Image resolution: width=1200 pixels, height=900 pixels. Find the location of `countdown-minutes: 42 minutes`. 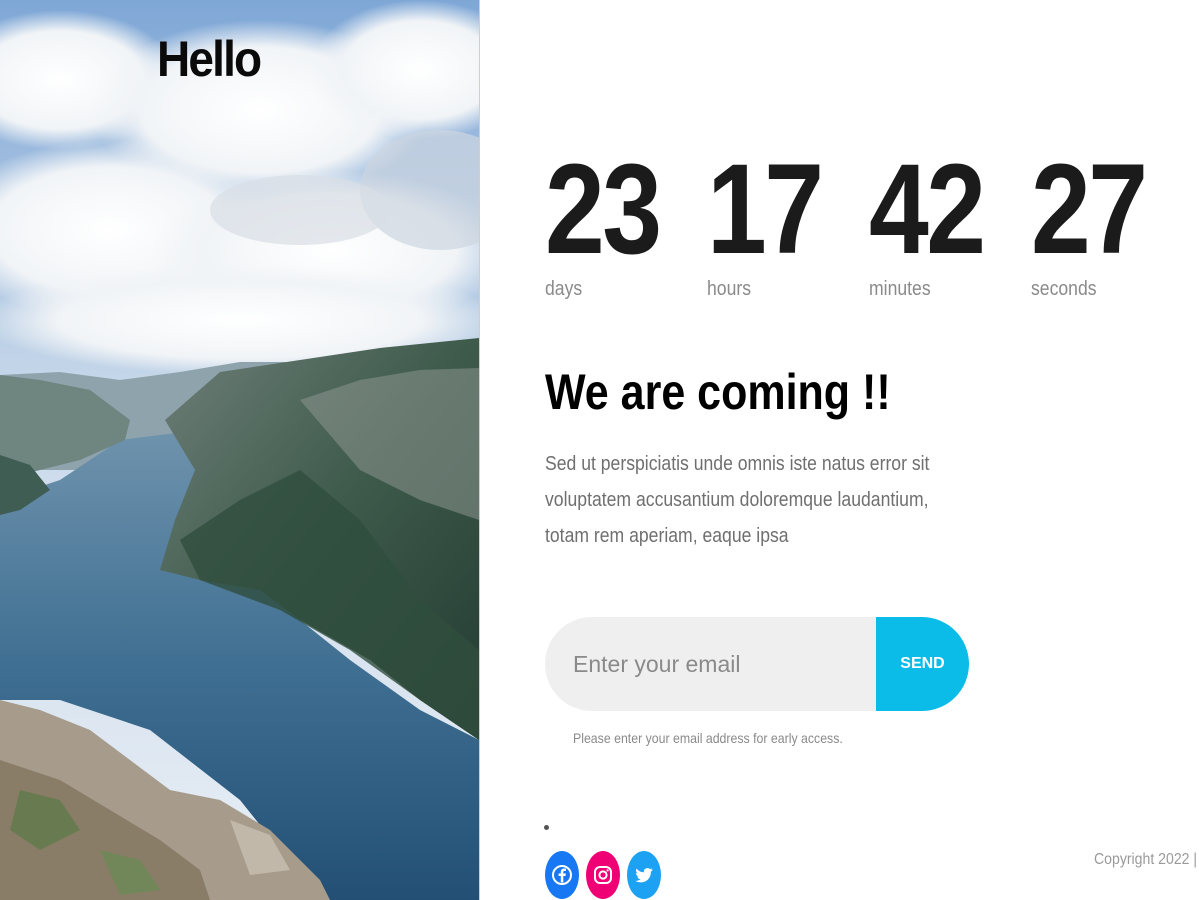

countdown-minutes: 42 minutes is located at coordinates (949, 219).